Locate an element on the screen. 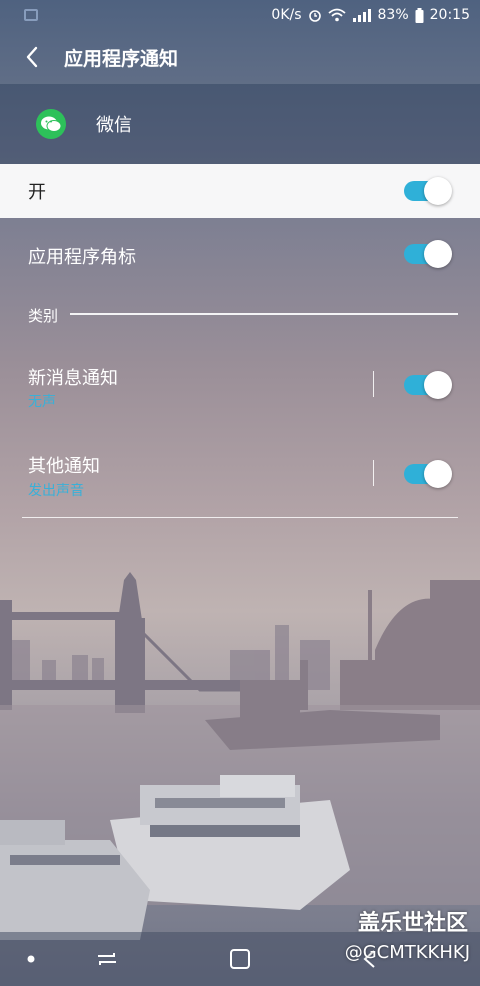 The width and height of the screenshot is (480, 986). battery-icon is located at coordinates (419, 15).